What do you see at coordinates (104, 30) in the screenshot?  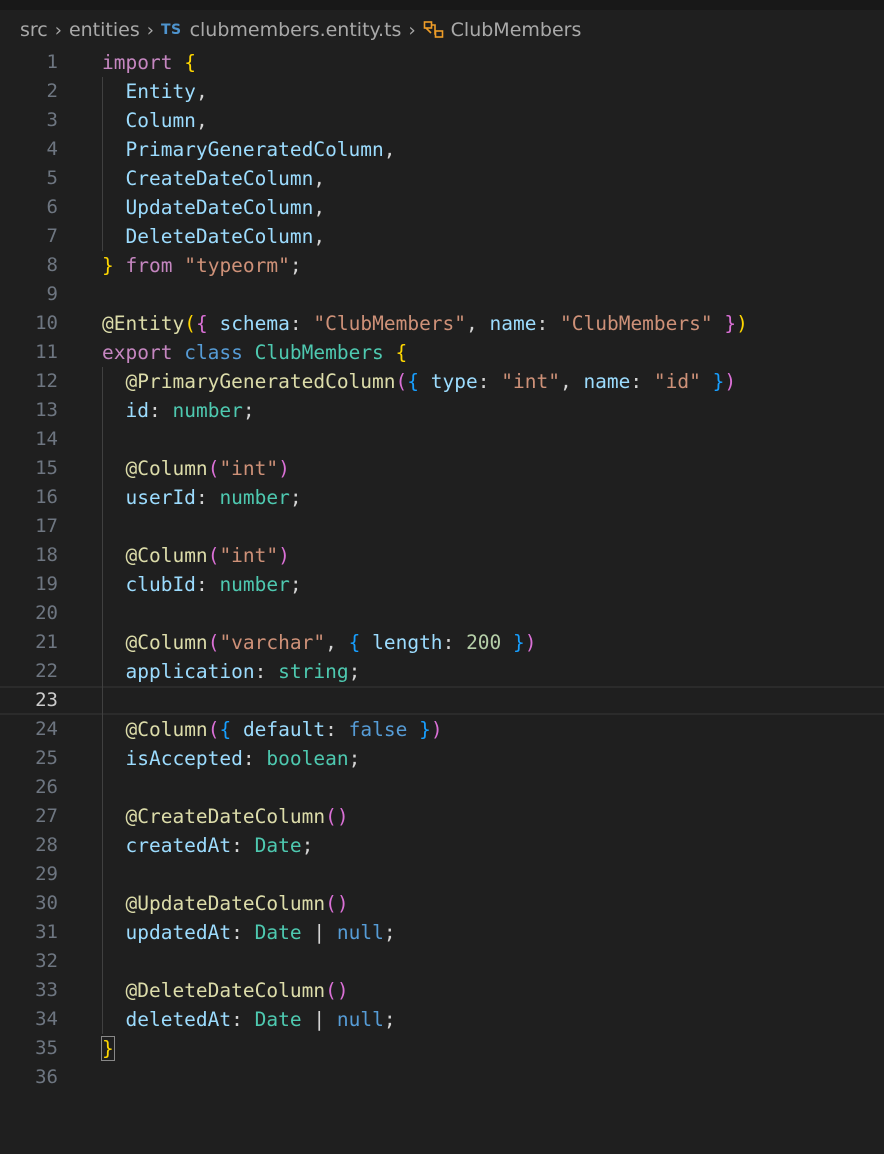 I see `breadcrumb-item-entities: entities` at bounding box center [104, 30].